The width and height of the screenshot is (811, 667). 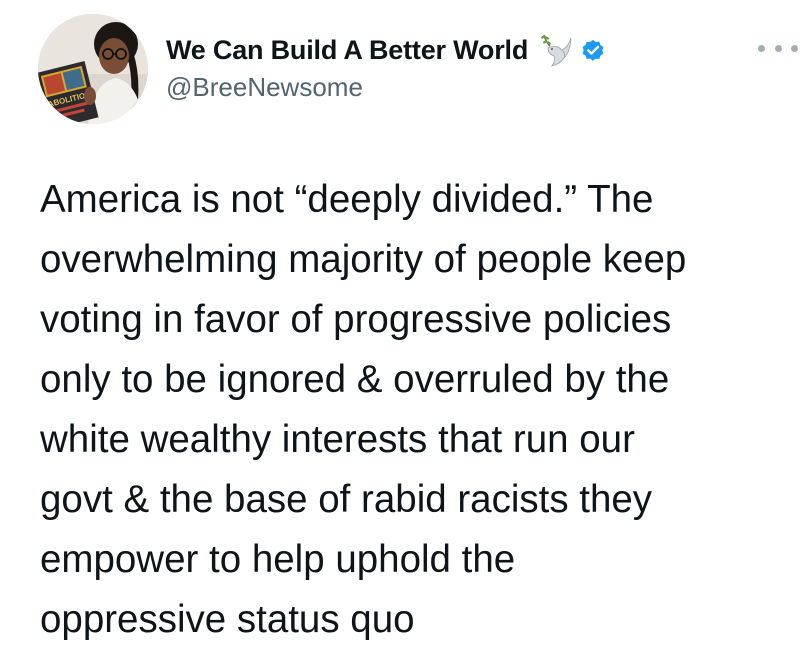 I want to click on tweet-text-line: only to be ignored & overruled by the, so click(x=355, y=379).